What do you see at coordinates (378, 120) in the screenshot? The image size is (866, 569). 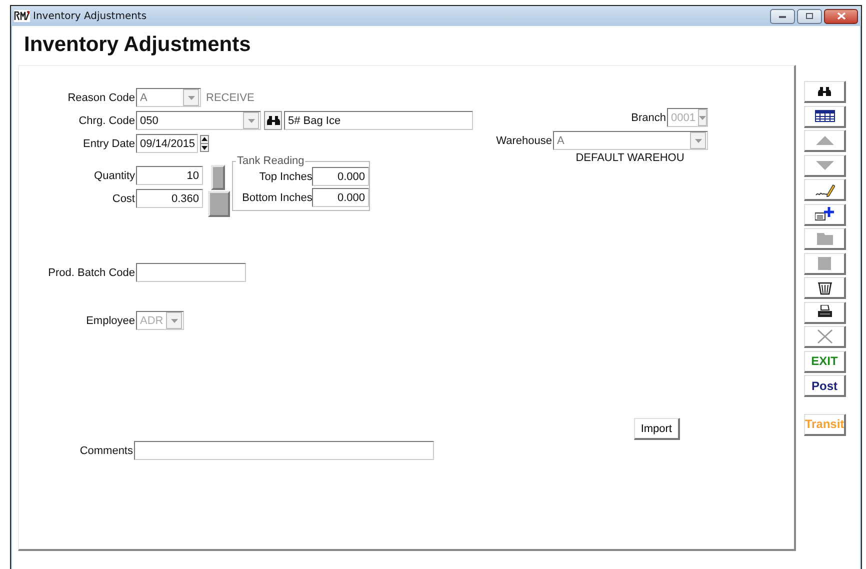 I see `charge-description-field: 5# Bag Ice` at bounding box center [378, 120].